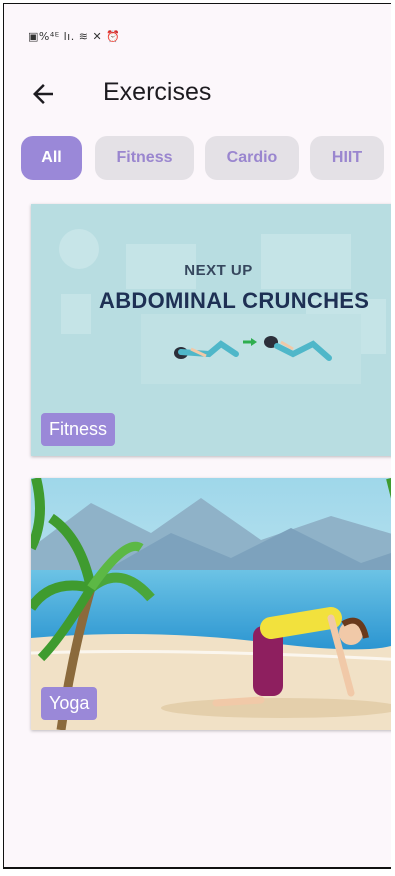  I want to click on filter-chips: All Fitness Cardio HIIT, so click(206, 161).